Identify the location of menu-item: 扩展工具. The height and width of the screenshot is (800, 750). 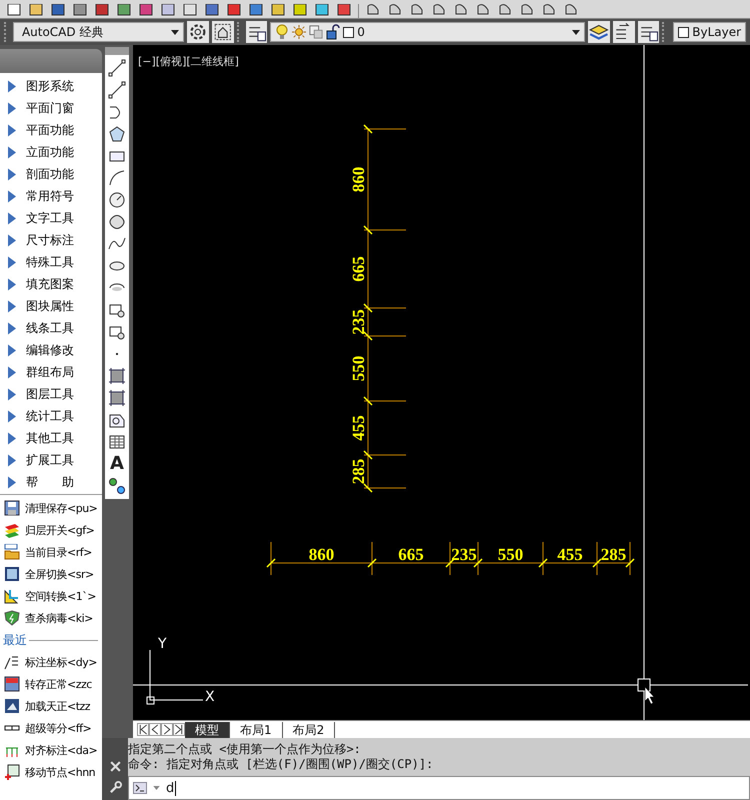
(51, 460).